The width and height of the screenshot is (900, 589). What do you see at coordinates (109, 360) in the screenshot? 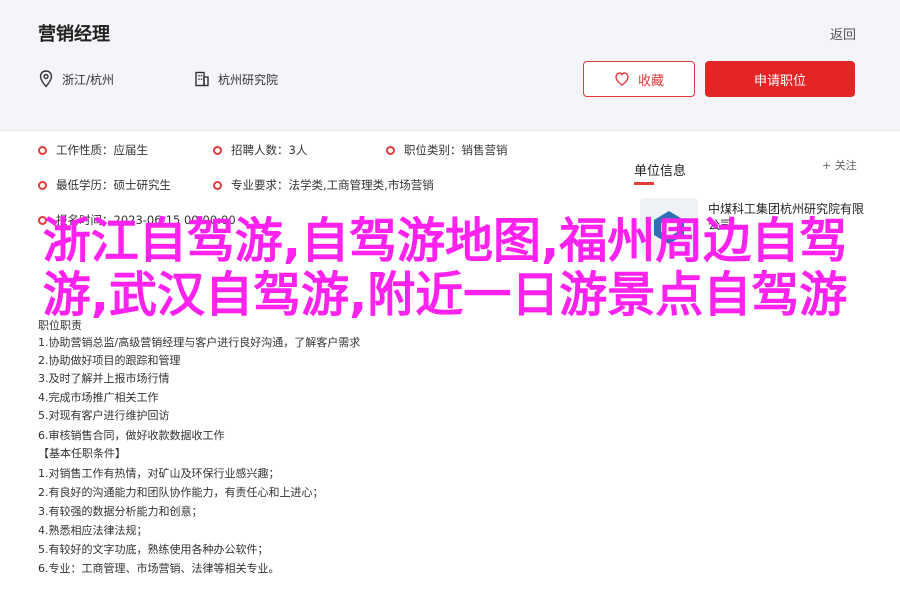
I see `duty-line: 2.协助做好项目的跟踪和管理` at bounding box center [109, 360].